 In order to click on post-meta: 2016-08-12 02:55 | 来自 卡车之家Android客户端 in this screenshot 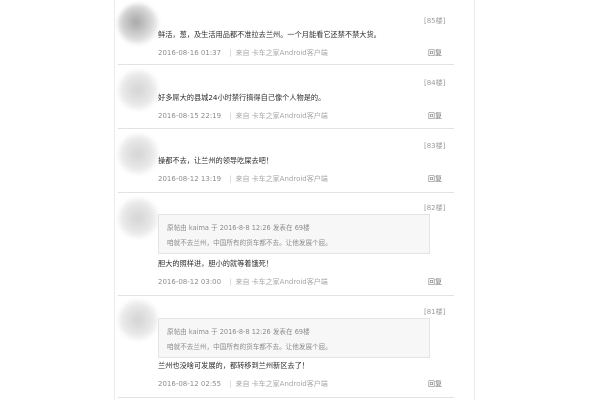, I will do `click(243, 384)`.